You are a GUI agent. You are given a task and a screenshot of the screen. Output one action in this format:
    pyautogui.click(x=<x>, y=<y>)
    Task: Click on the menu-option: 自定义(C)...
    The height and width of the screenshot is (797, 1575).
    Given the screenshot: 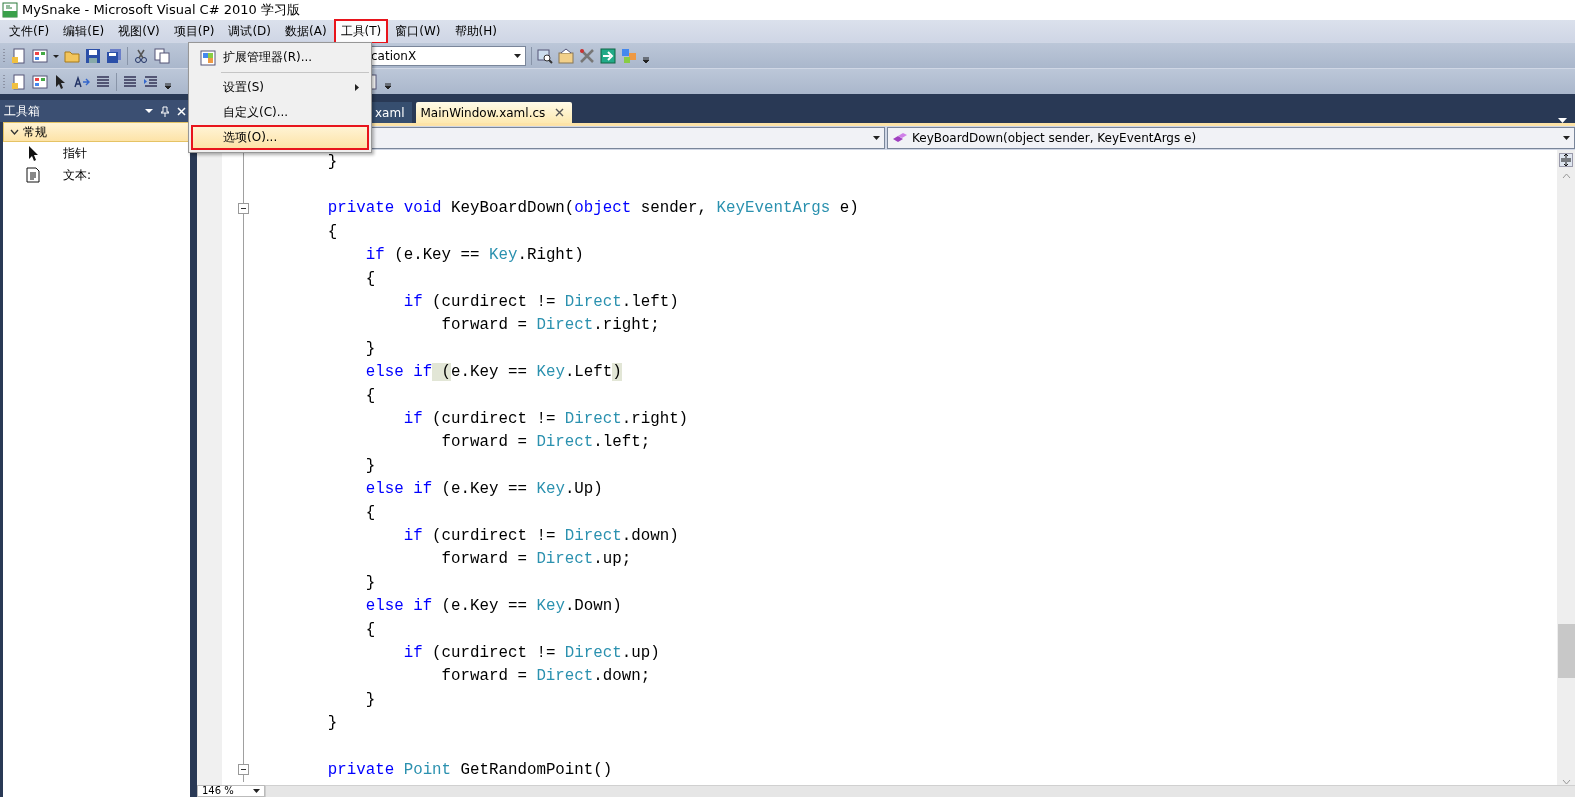 What is the action you would take?
    pyautogui.click(x=280, y=112)
    